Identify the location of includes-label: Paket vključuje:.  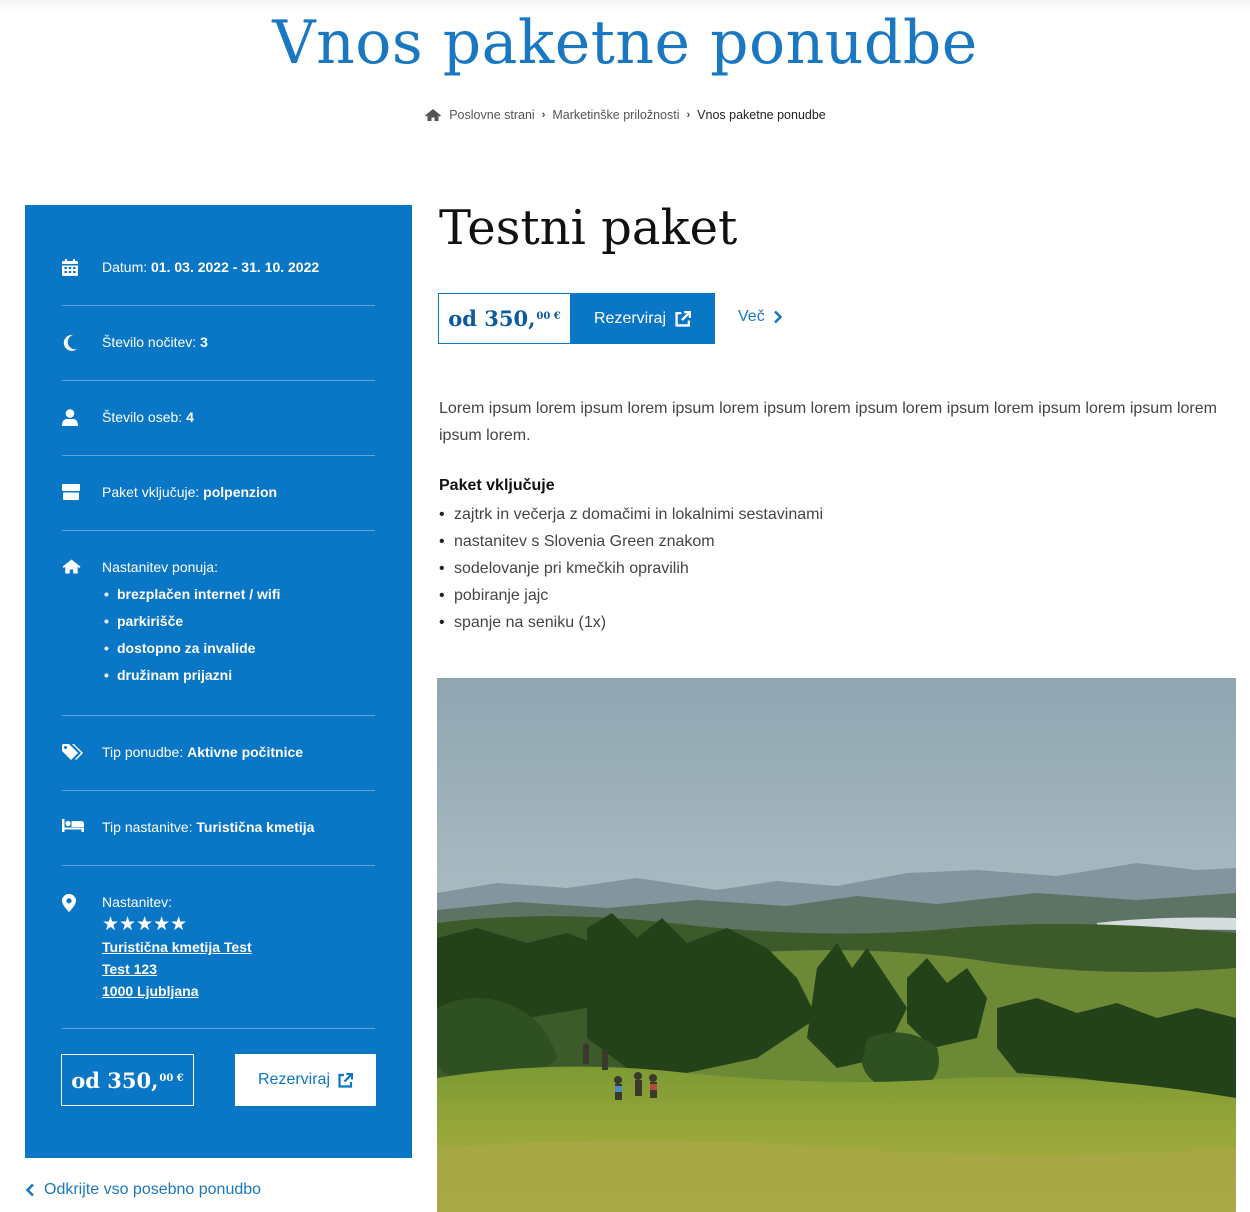
(151, 492).